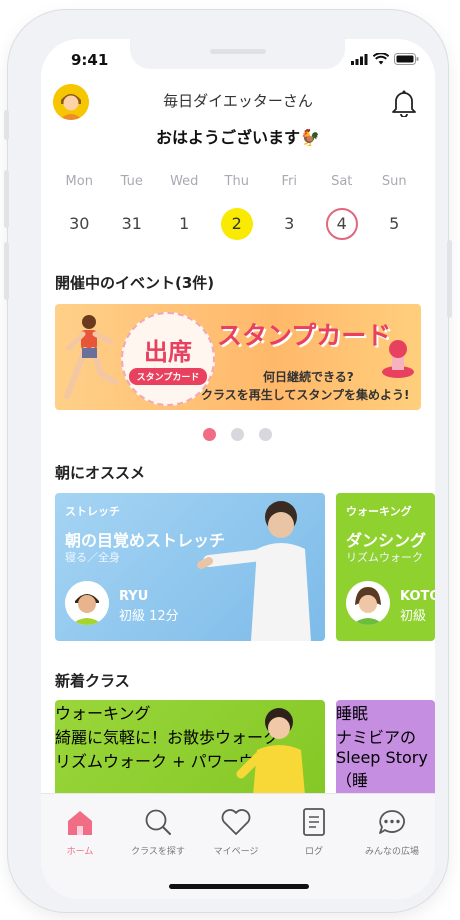 This screenshot has height=920, width=460. What do you see at coordinates (342, 207) in the screenshot?
I see `day-column-sat: Sat 4` at bounding box center [342, 207].